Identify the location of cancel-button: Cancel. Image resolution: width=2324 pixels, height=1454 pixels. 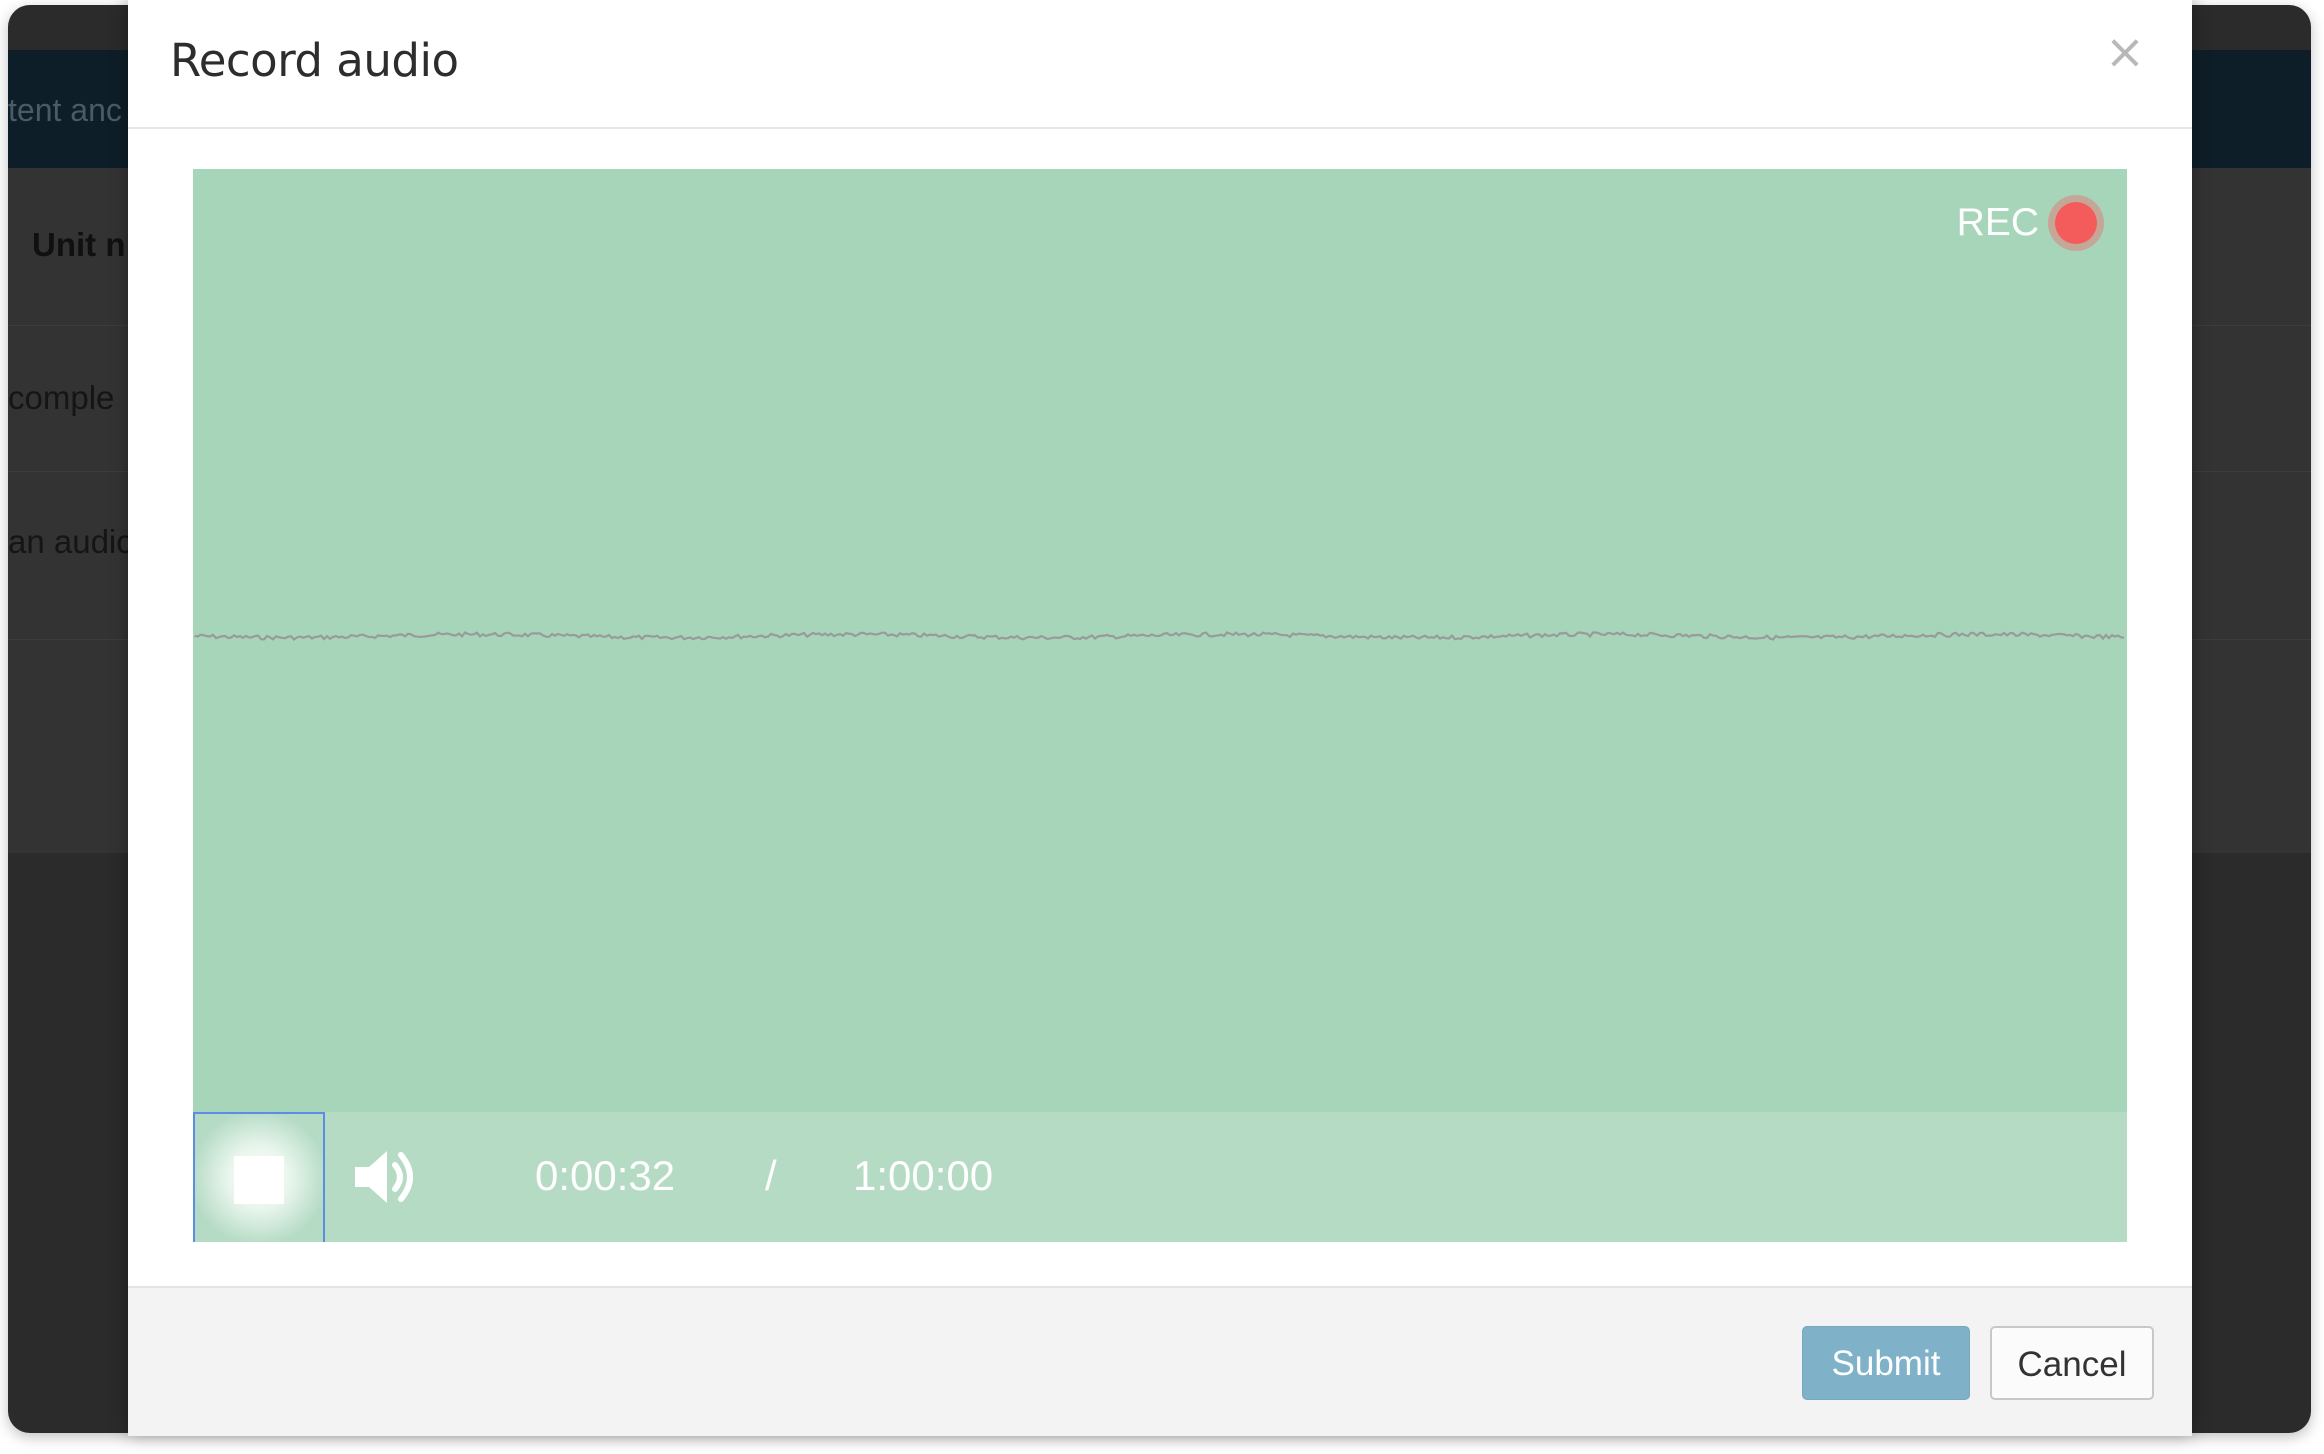
(2072, 1363).